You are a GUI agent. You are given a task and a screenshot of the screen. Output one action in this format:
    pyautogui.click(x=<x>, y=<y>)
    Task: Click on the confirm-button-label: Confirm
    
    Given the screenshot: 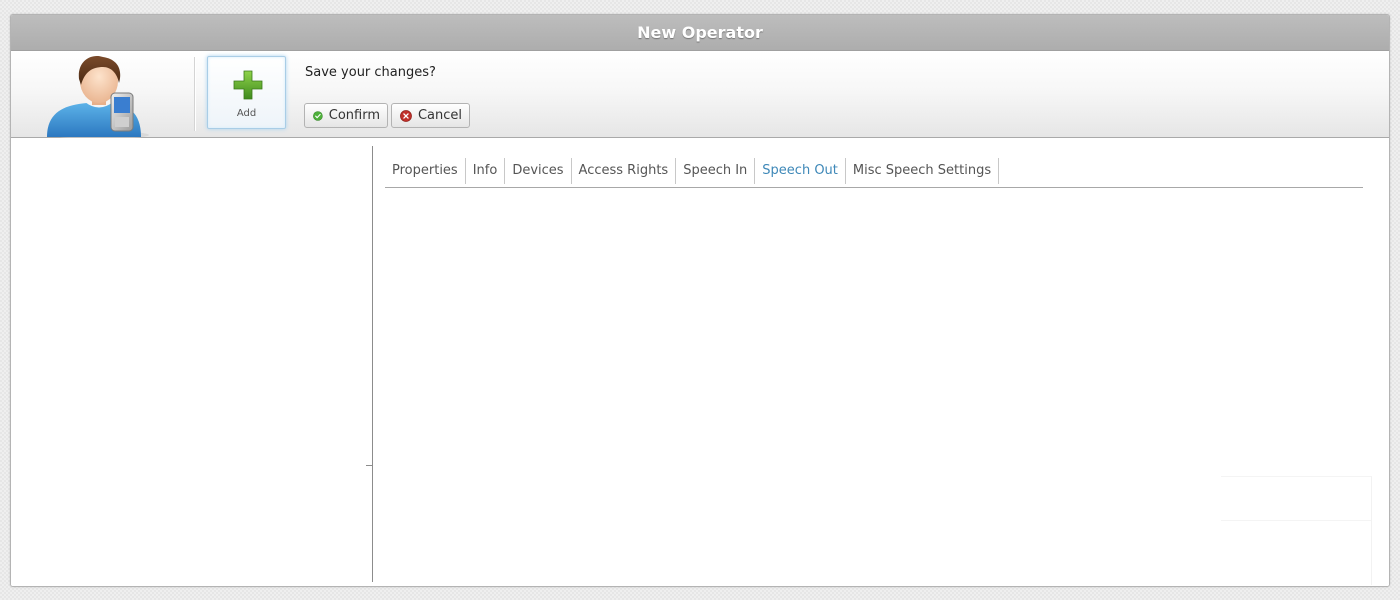 What is the action you would take?
    pyautogui.click(x=354, y=115)
    